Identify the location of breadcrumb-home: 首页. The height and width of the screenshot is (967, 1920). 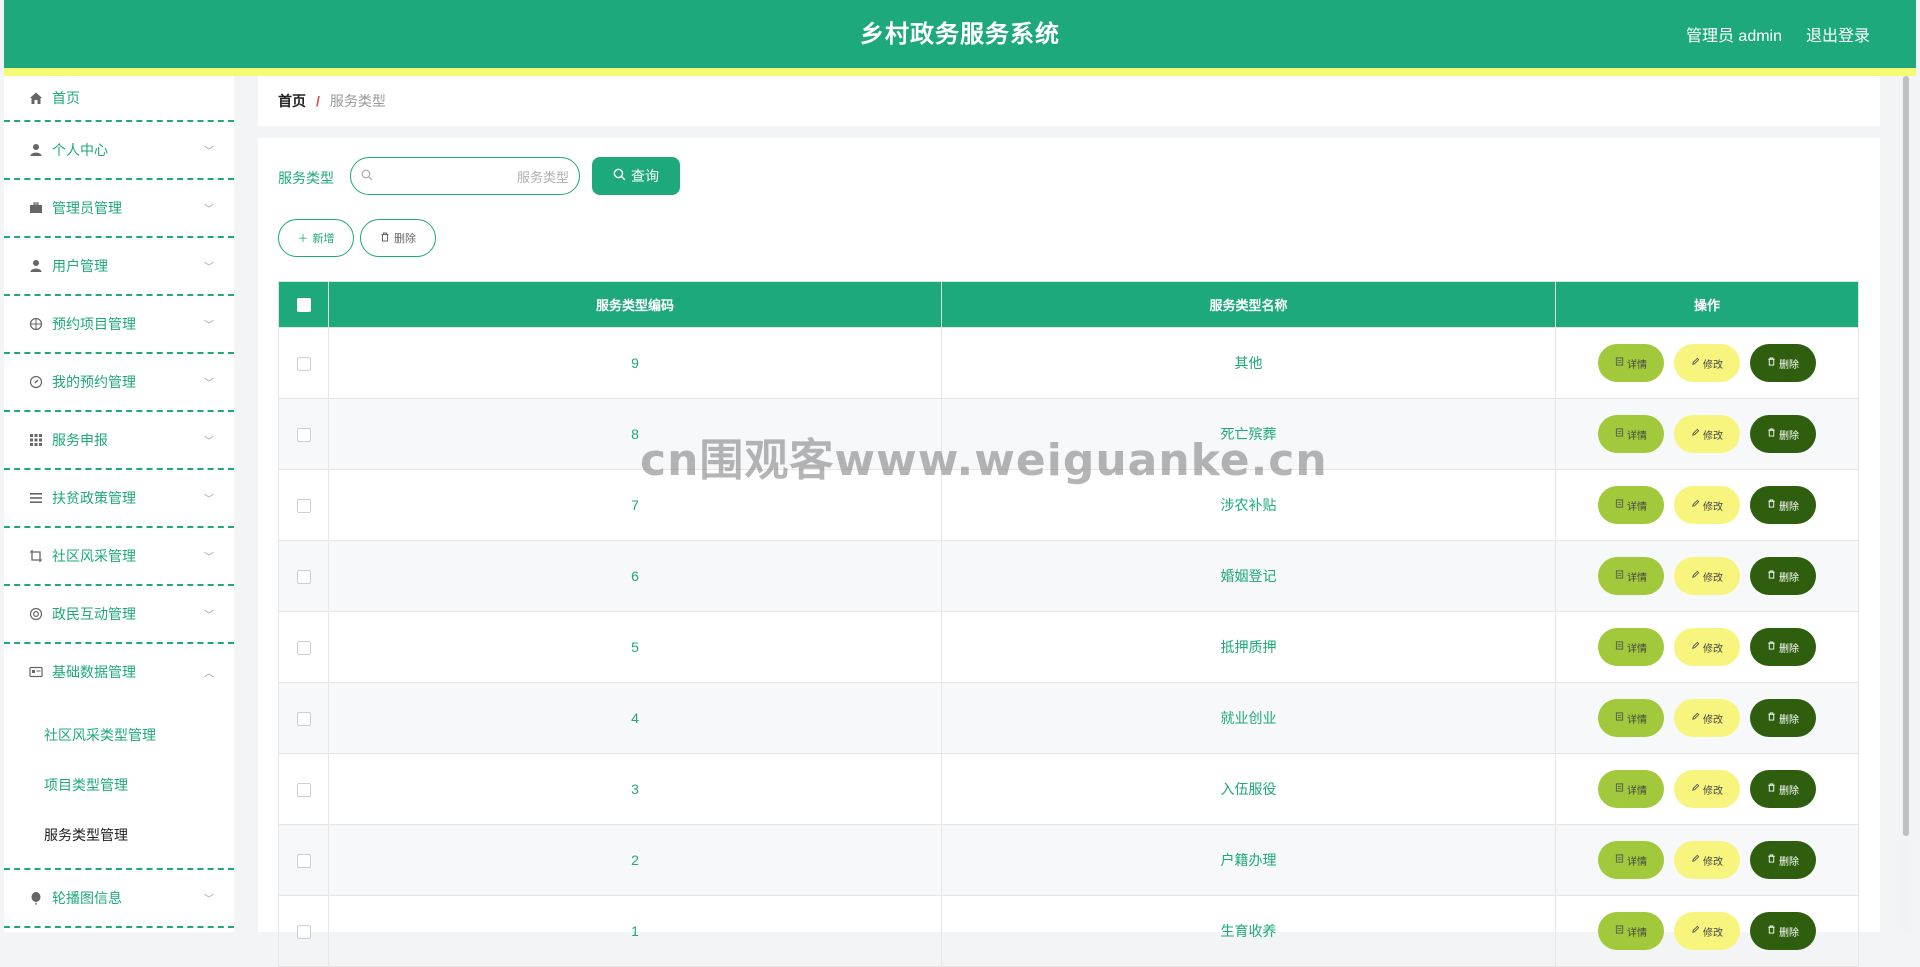
(292, 101).